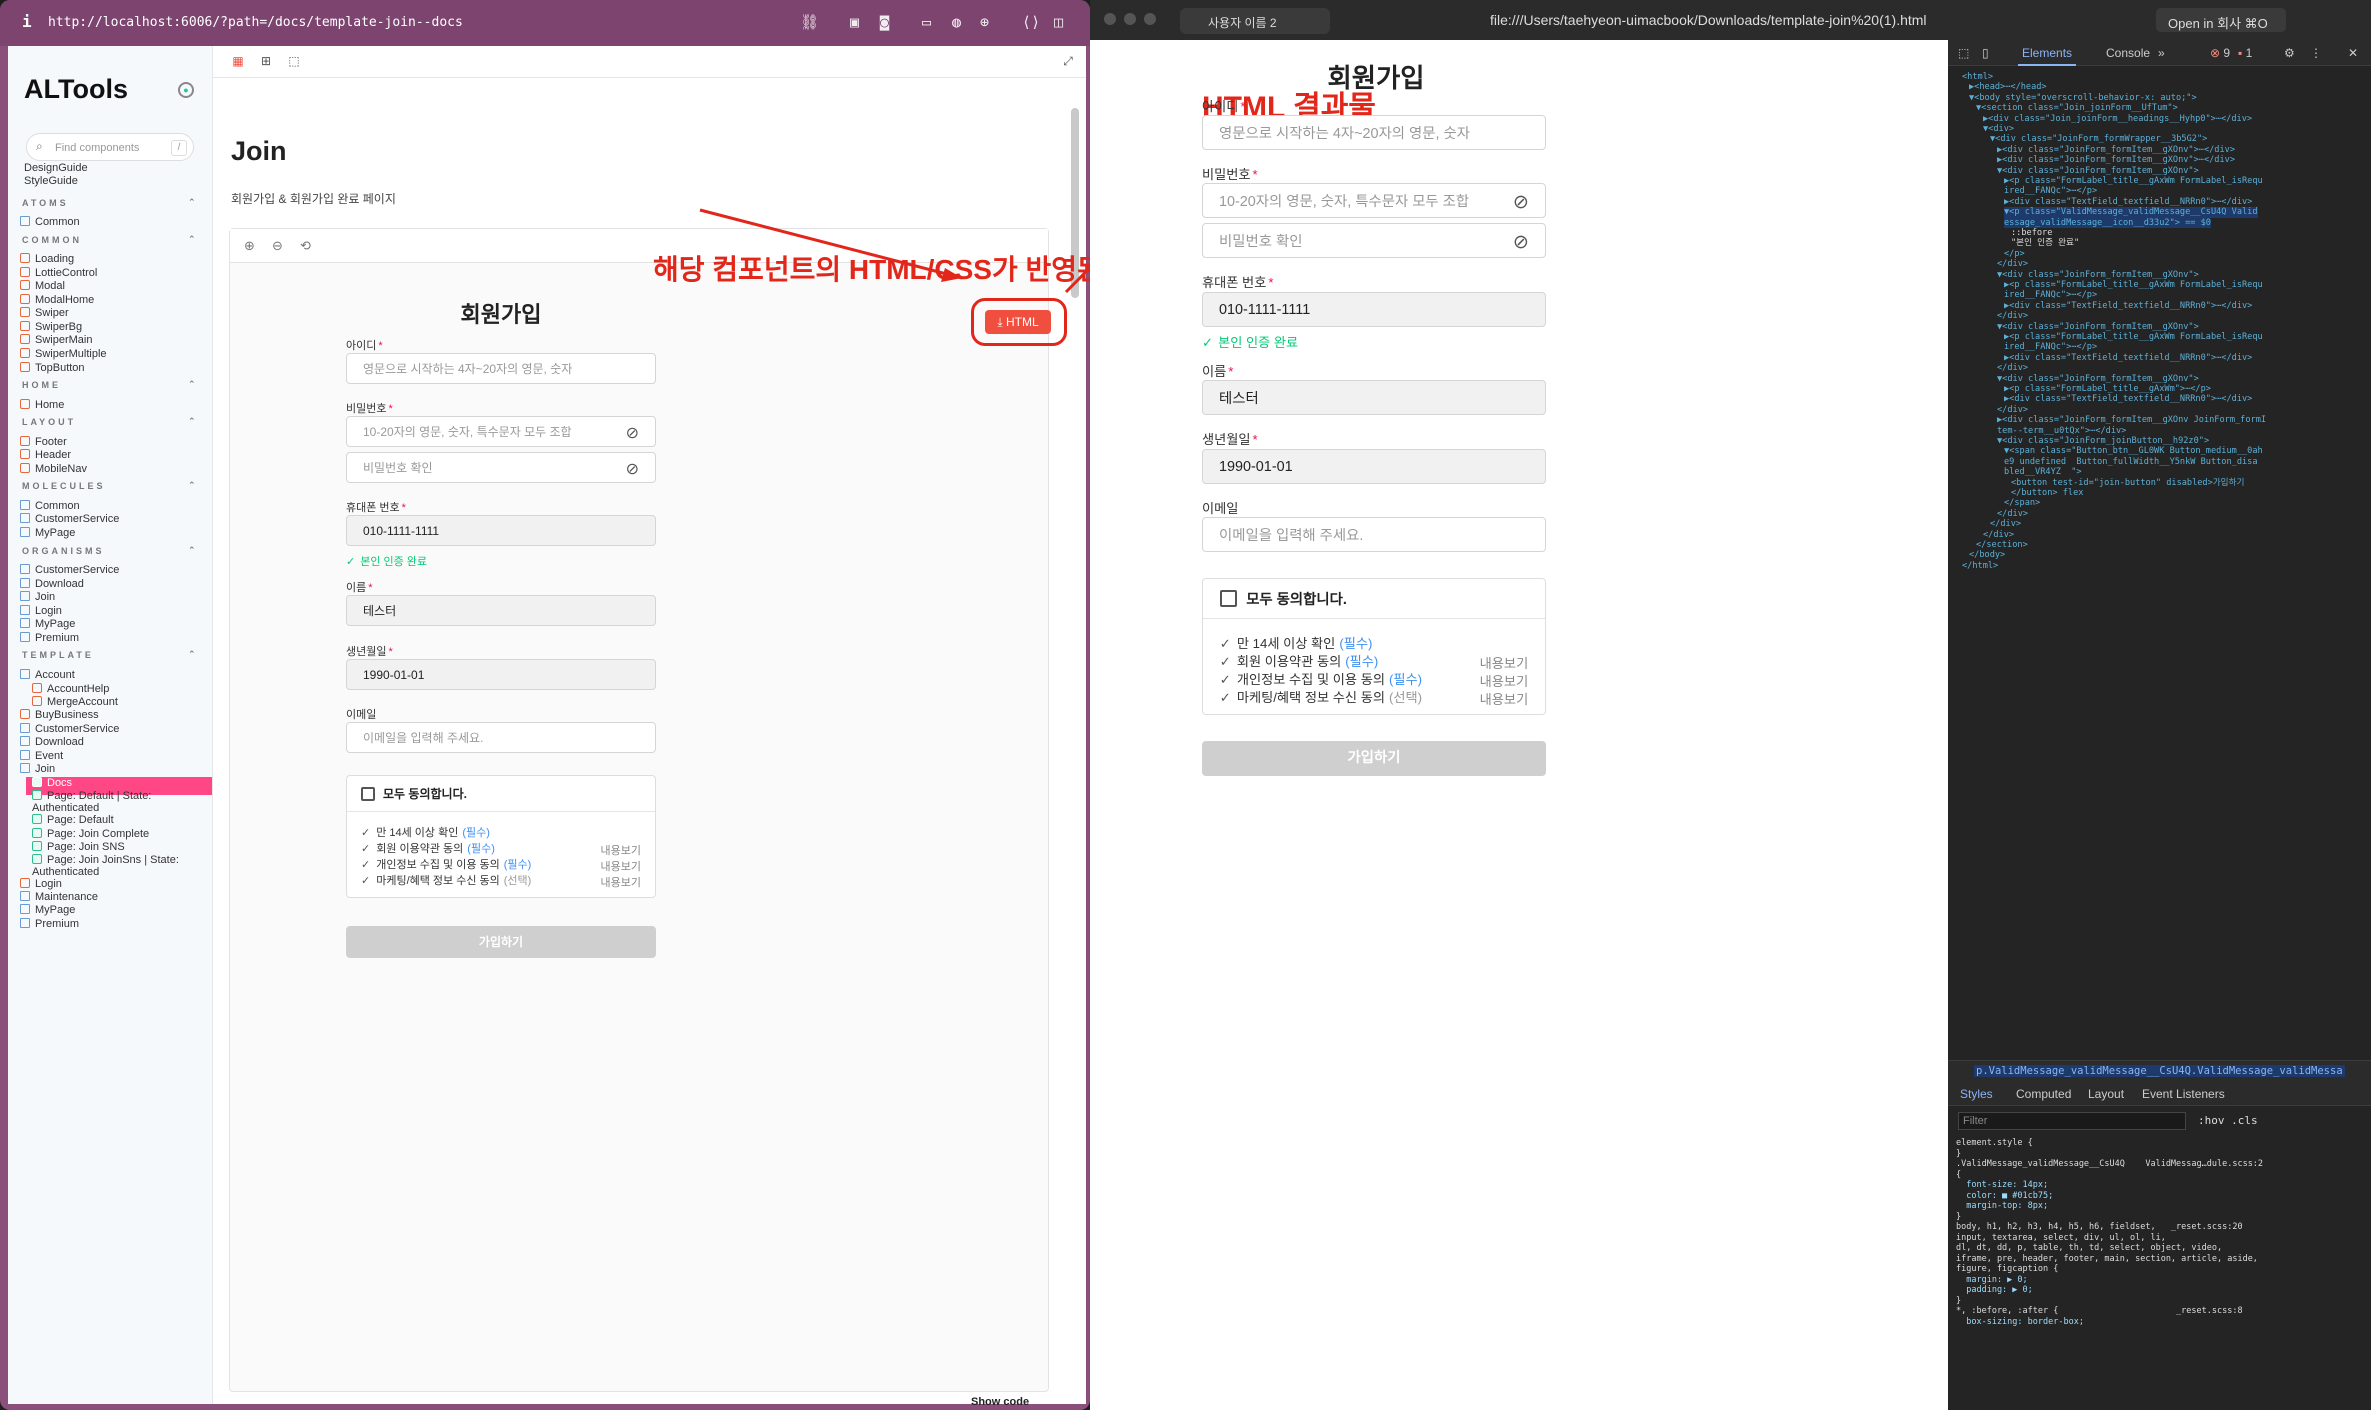 Image resolution: width=2371 pixels, height=1410 pixels. Describe the element at coordinates (1987, 555) in the screenshot. I see `dom-line: </body>` at that location.